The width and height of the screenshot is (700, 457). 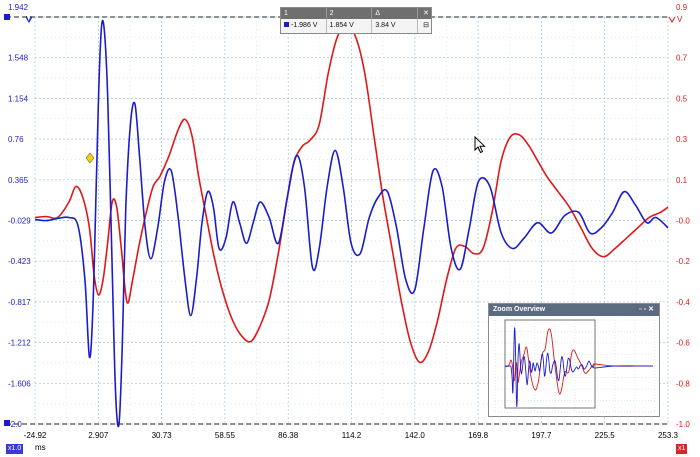 What do you see at coordinates (288, 435) in the screenshot?
I see `x-tick-label: 86.38` at bounding box center [288, 435].